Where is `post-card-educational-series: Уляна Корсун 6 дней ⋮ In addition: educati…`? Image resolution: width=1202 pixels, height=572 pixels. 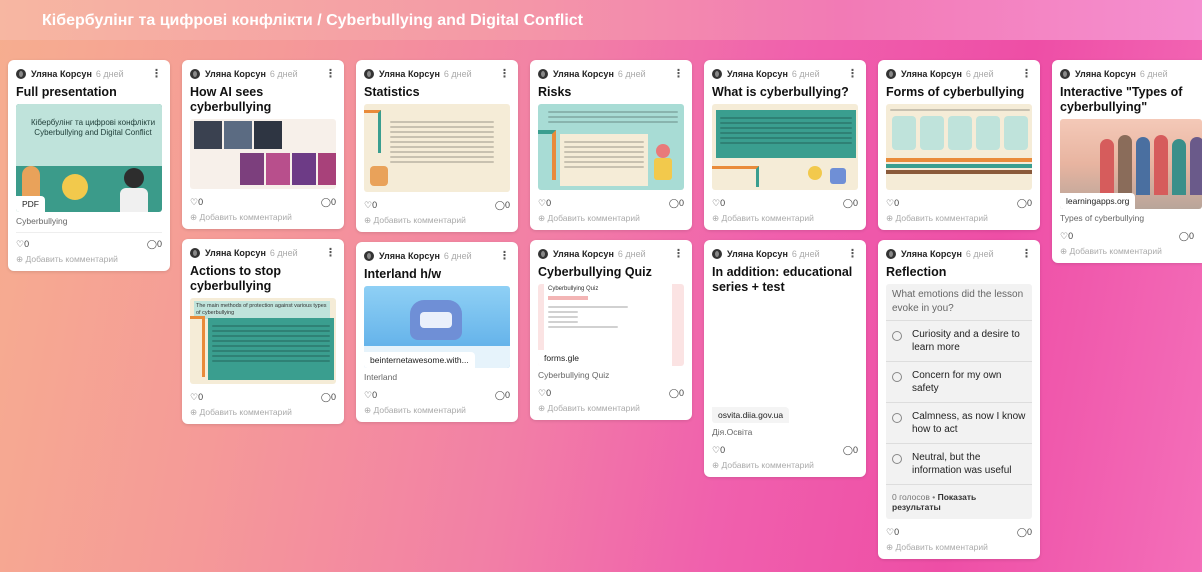 post-card-educational-series: Уляна Корсун 6 дней ⋮ In addition: educati… is located at coordinates (785, 358).